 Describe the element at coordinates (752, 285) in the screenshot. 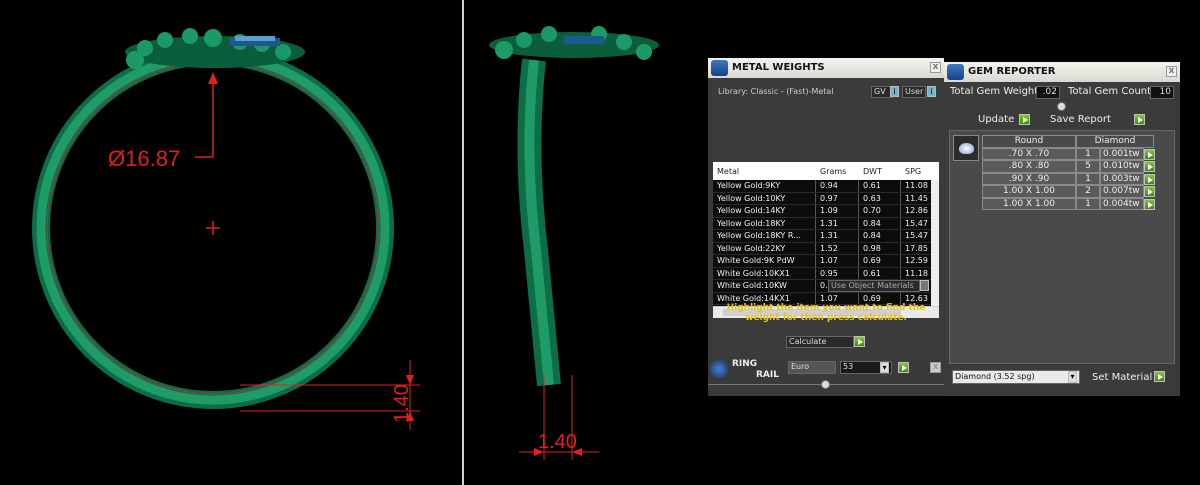

I see `metal-name: White Gold:10KW` at that location.